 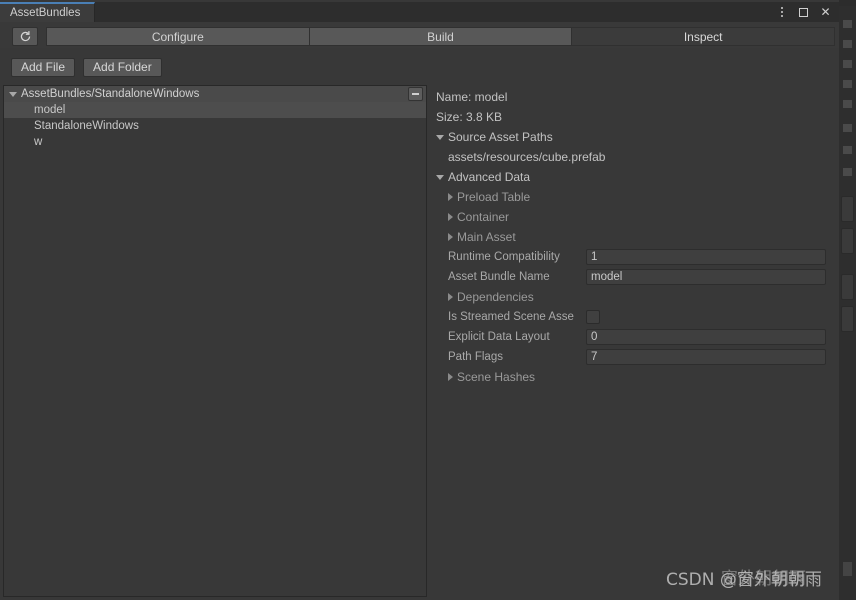 I want to click on field-explicit-data-layout-label: Explicit Data Layout, so click(x=499, y=337).